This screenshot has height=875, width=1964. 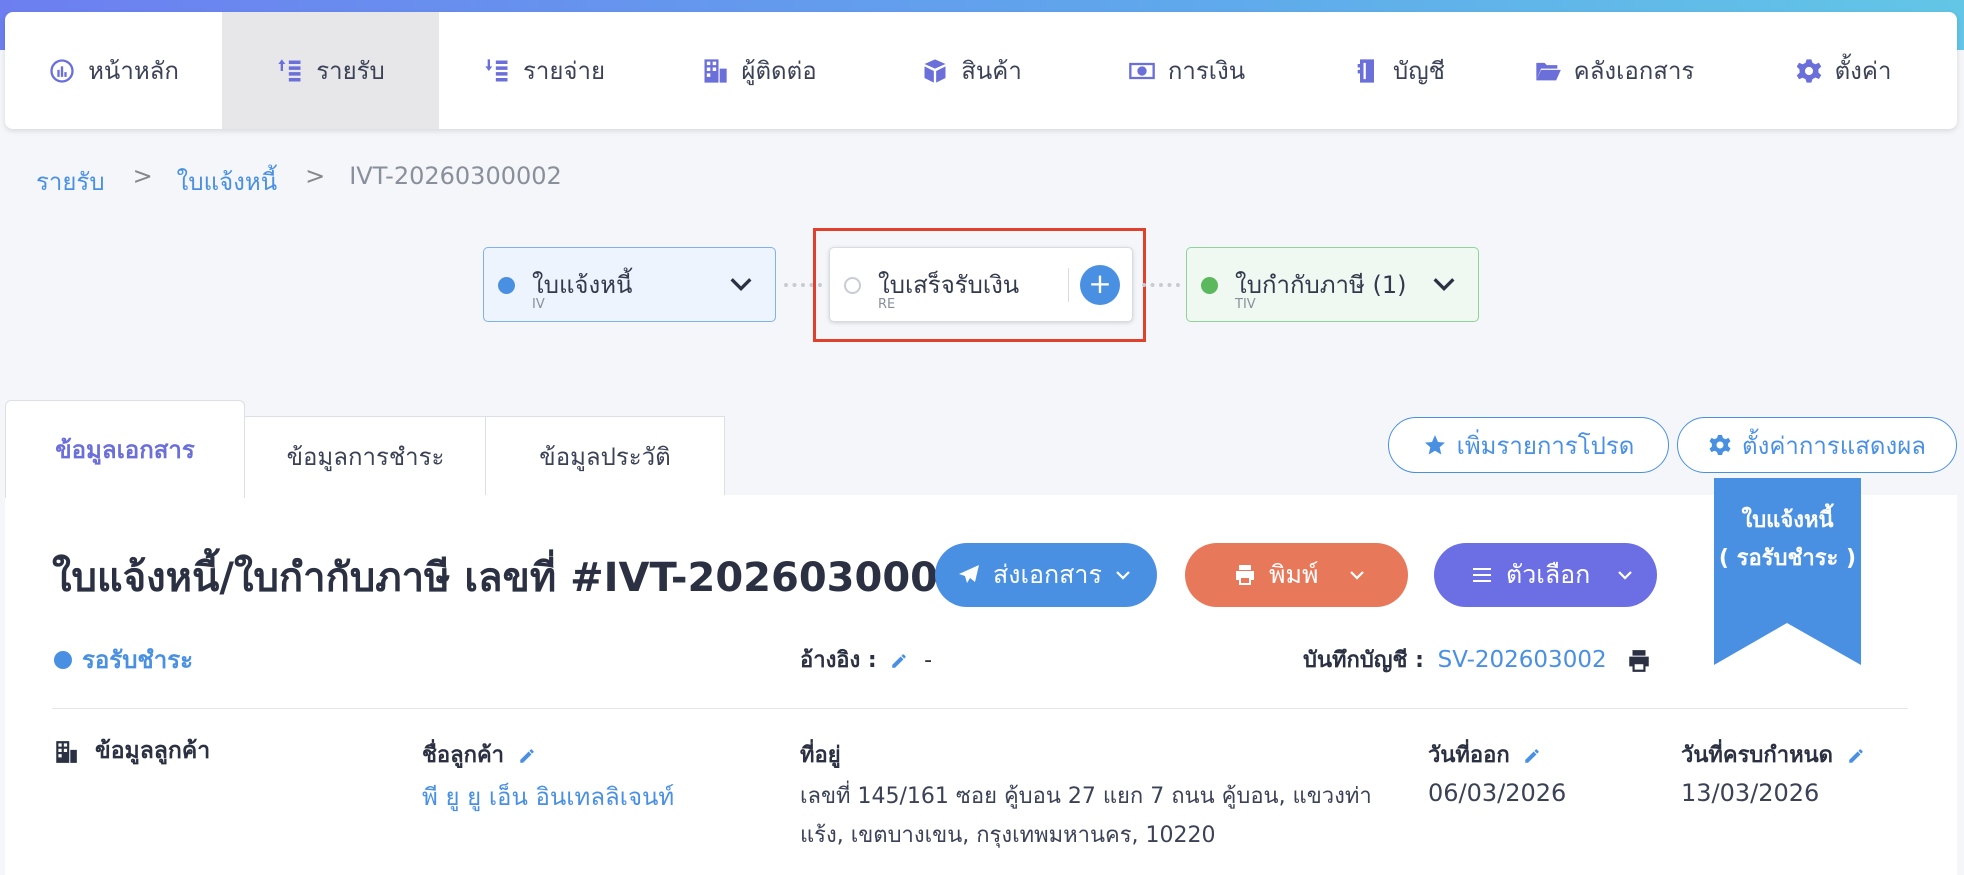 What do you see at coordinates (137, 660) in the screenshot?
I see `status-text: รอรับชำระ` at bounding box center [137, 660].